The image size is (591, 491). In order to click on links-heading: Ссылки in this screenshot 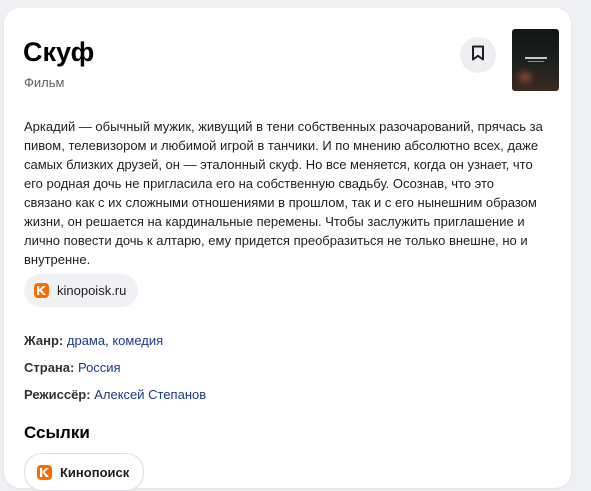, I will do `click(57, 432)`.